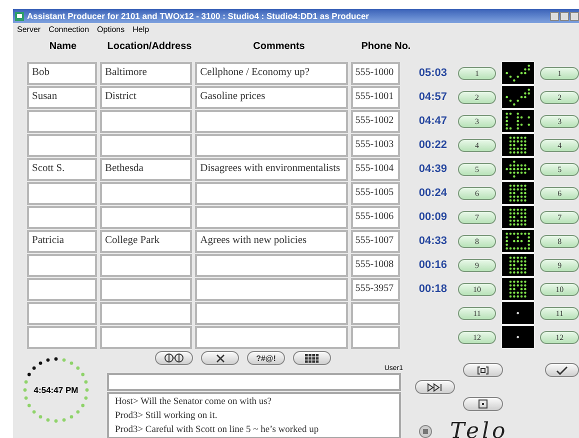 The width and height of the screenshot is (579, 438). Describe the element at coordinates (146, 97) in the screenshot. I see `table-cell: District` at that location.